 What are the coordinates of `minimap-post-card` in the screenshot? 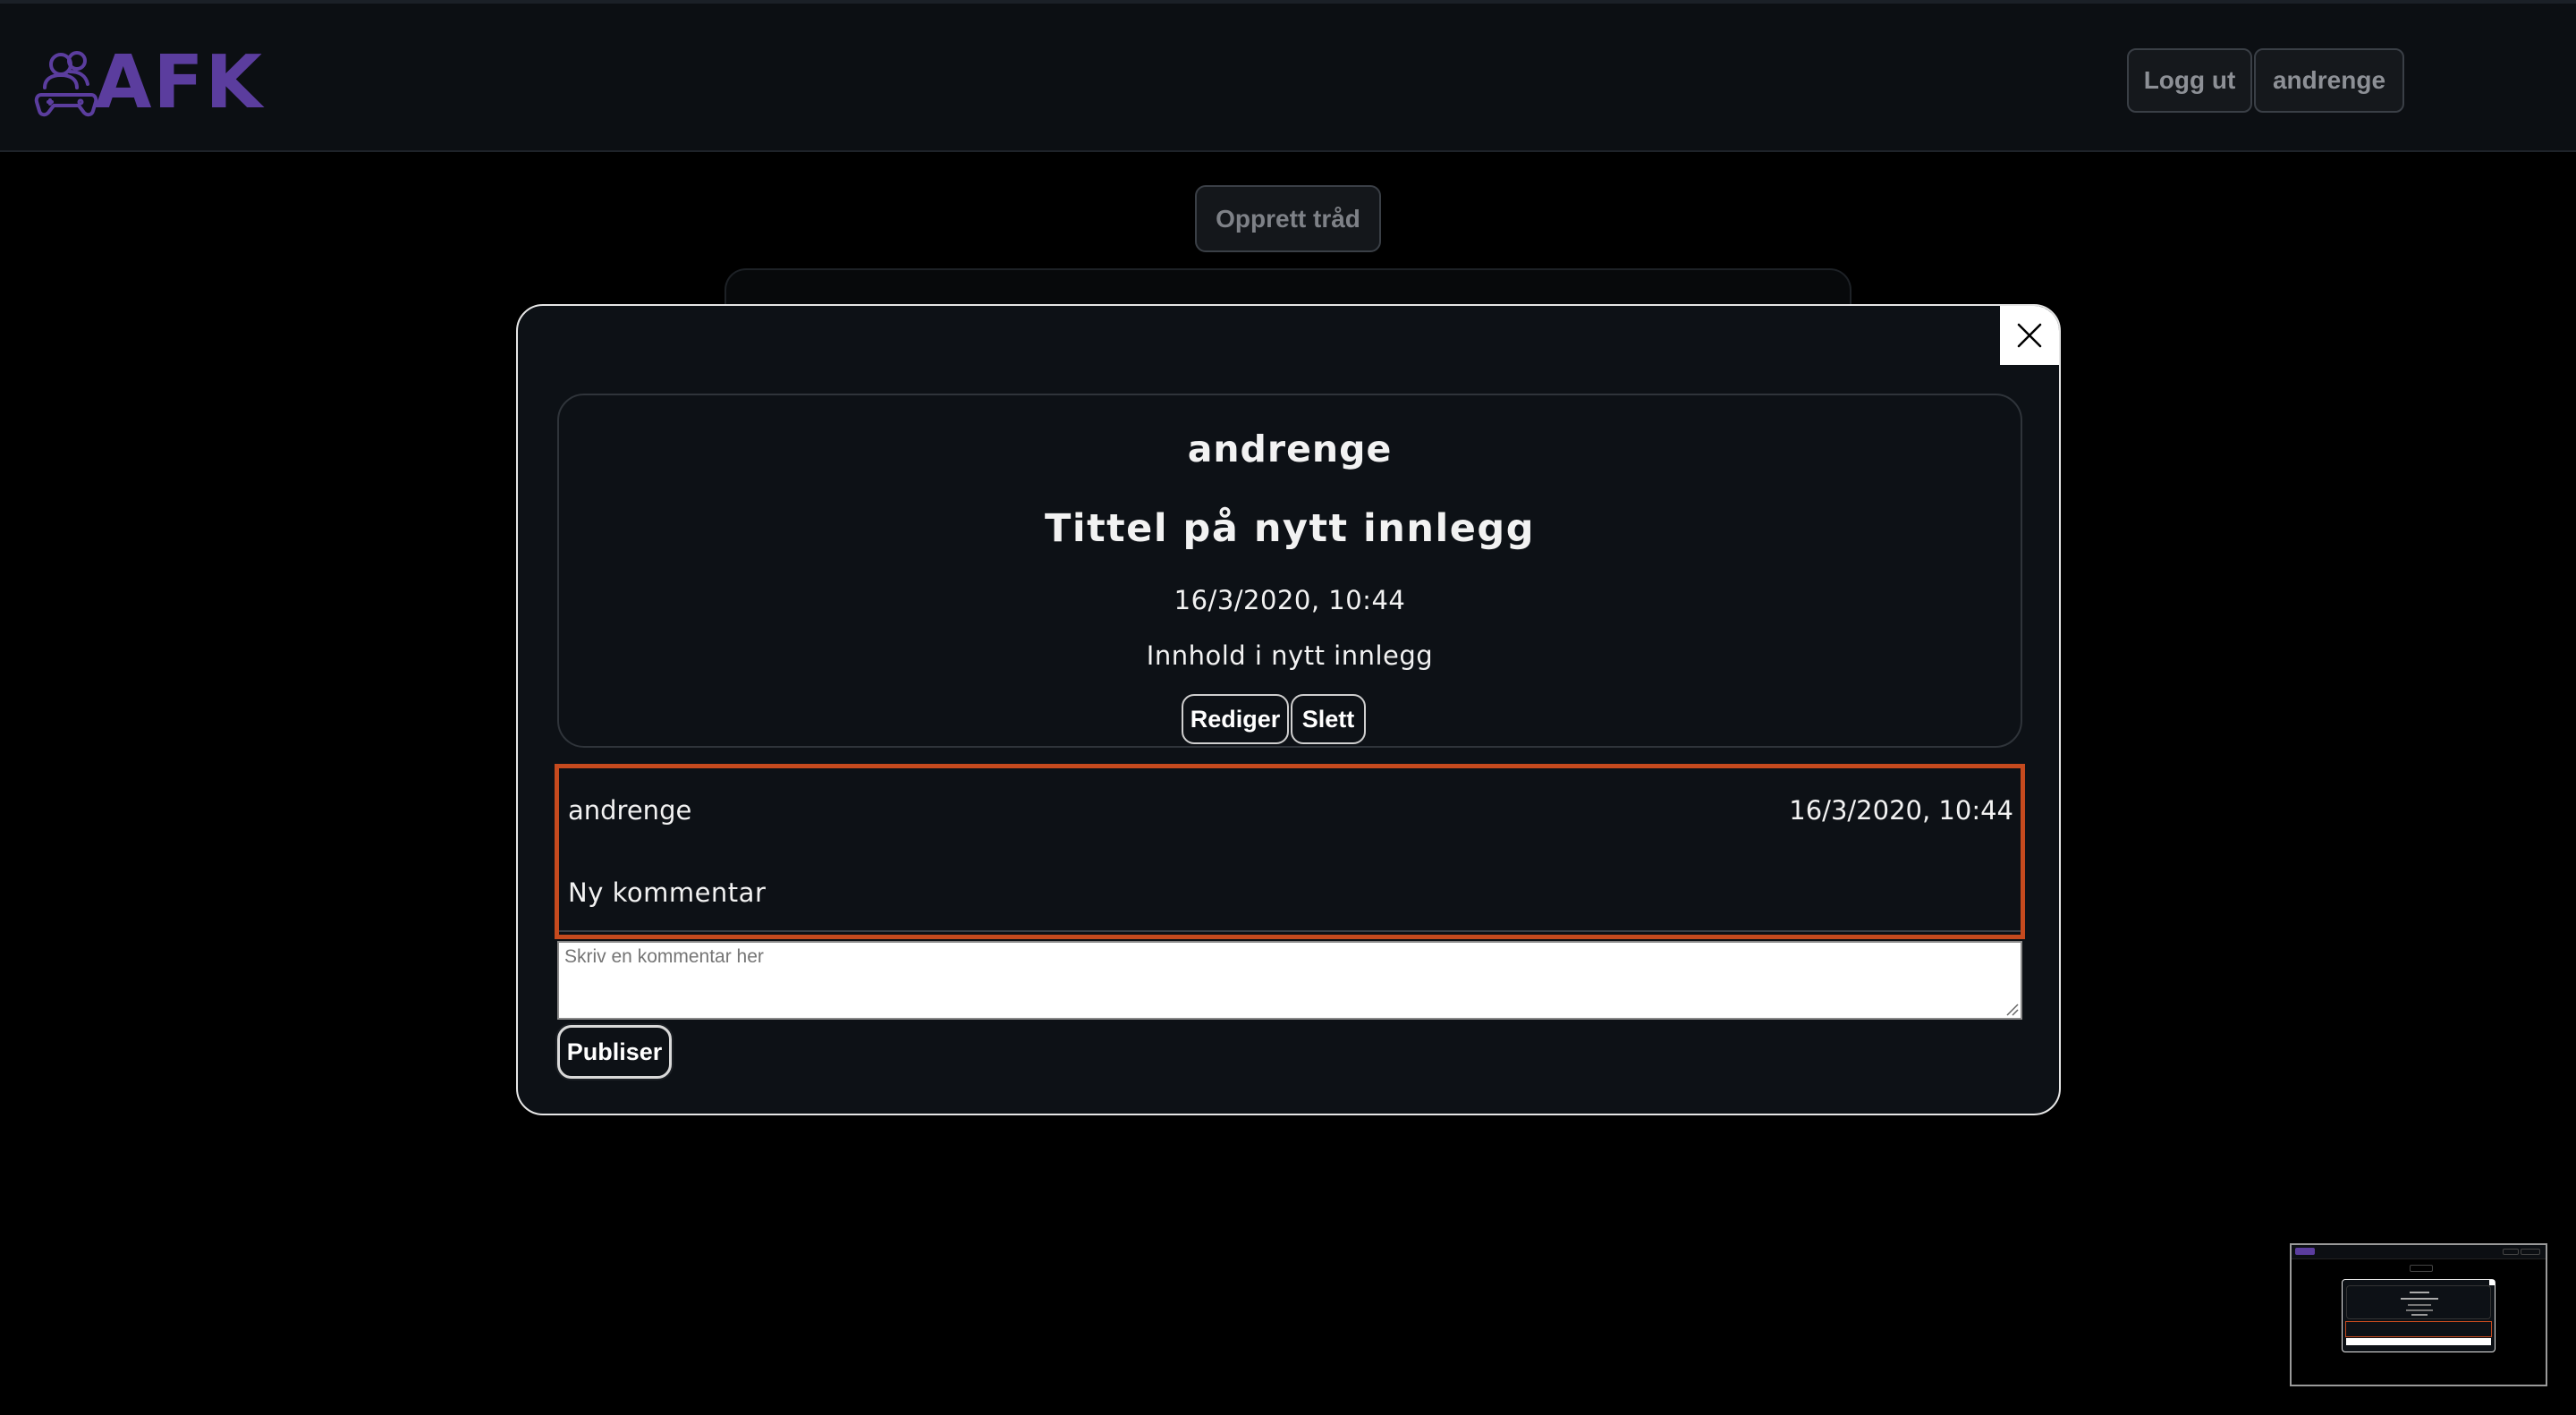 It's located at (2418, 1302).